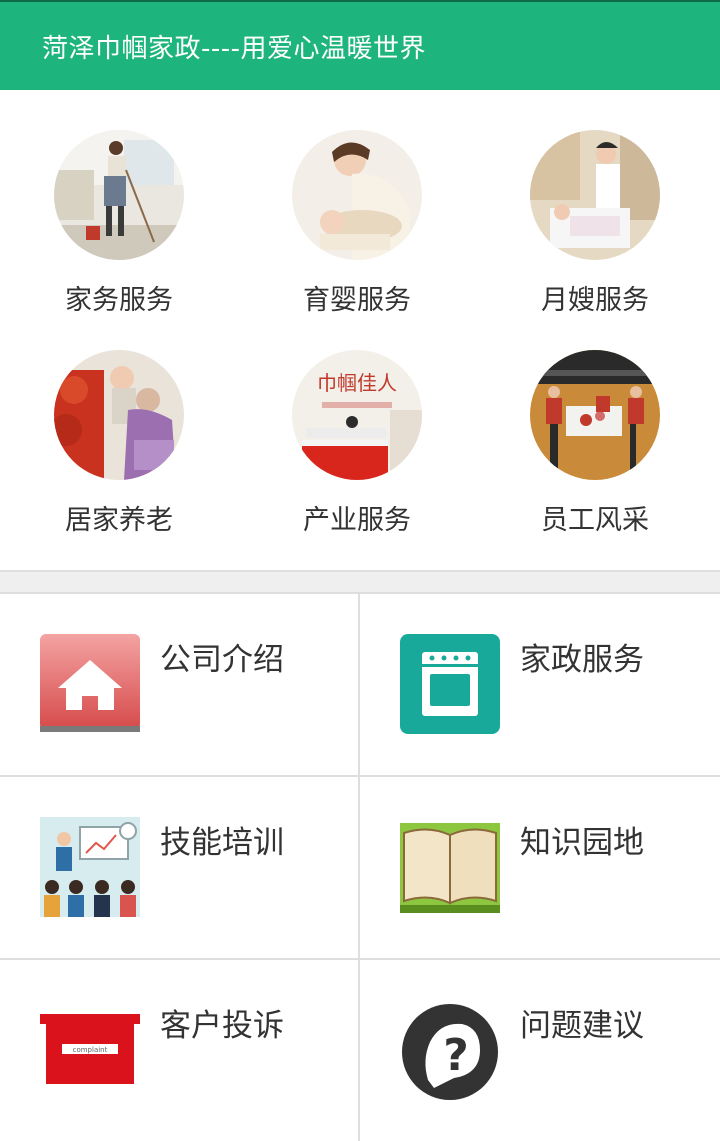  I want to click on stove-icon, so click(450, 684).